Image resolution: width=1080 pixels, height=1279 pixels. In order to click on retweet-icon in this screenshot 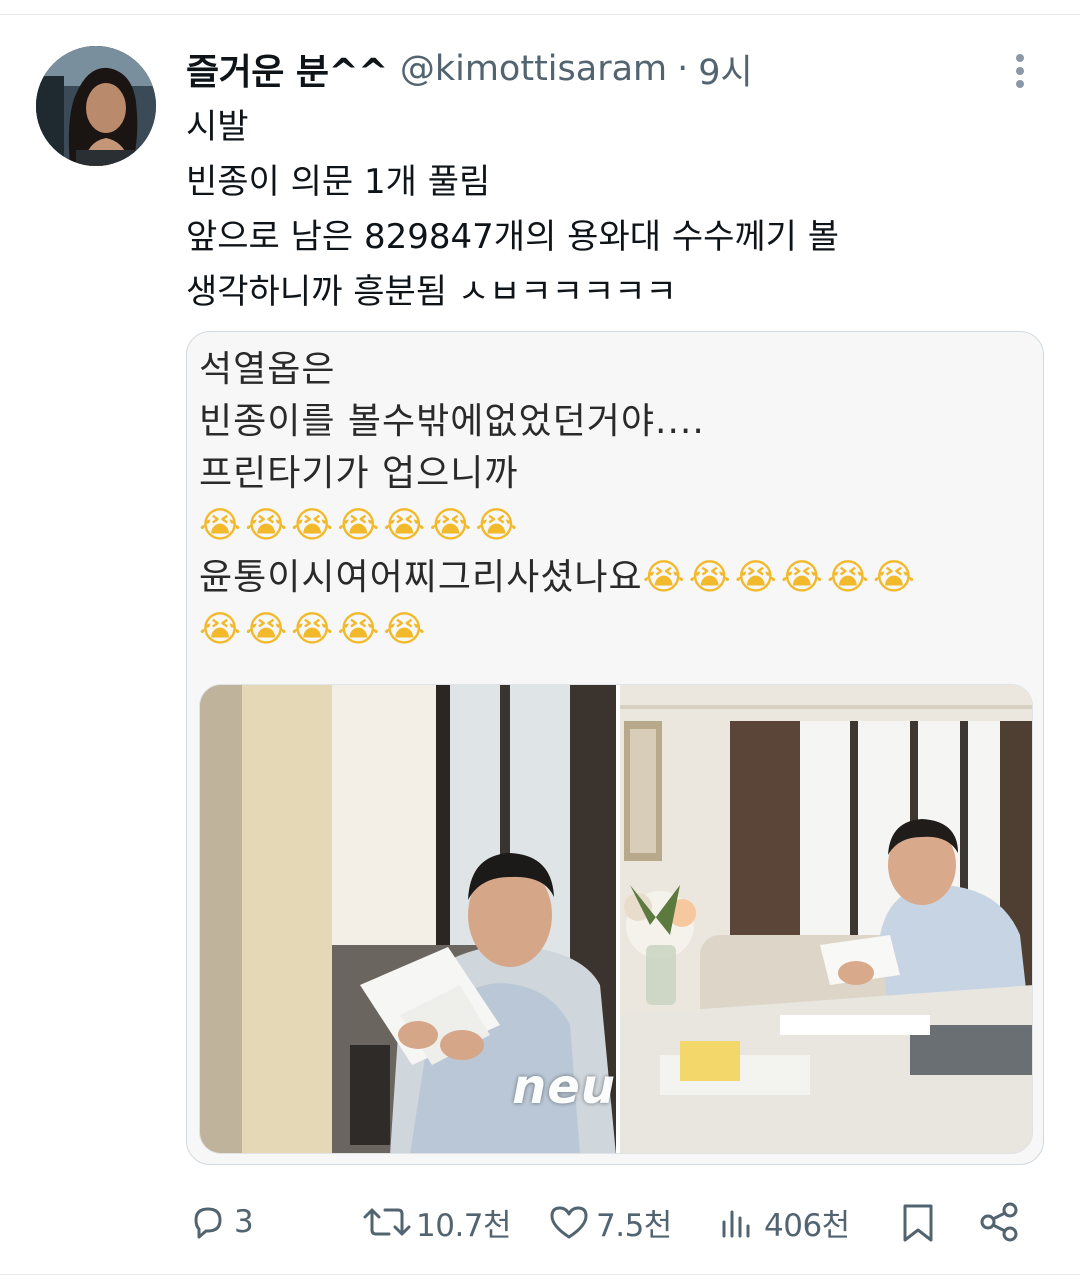, I will do `click(387, 1222)`.